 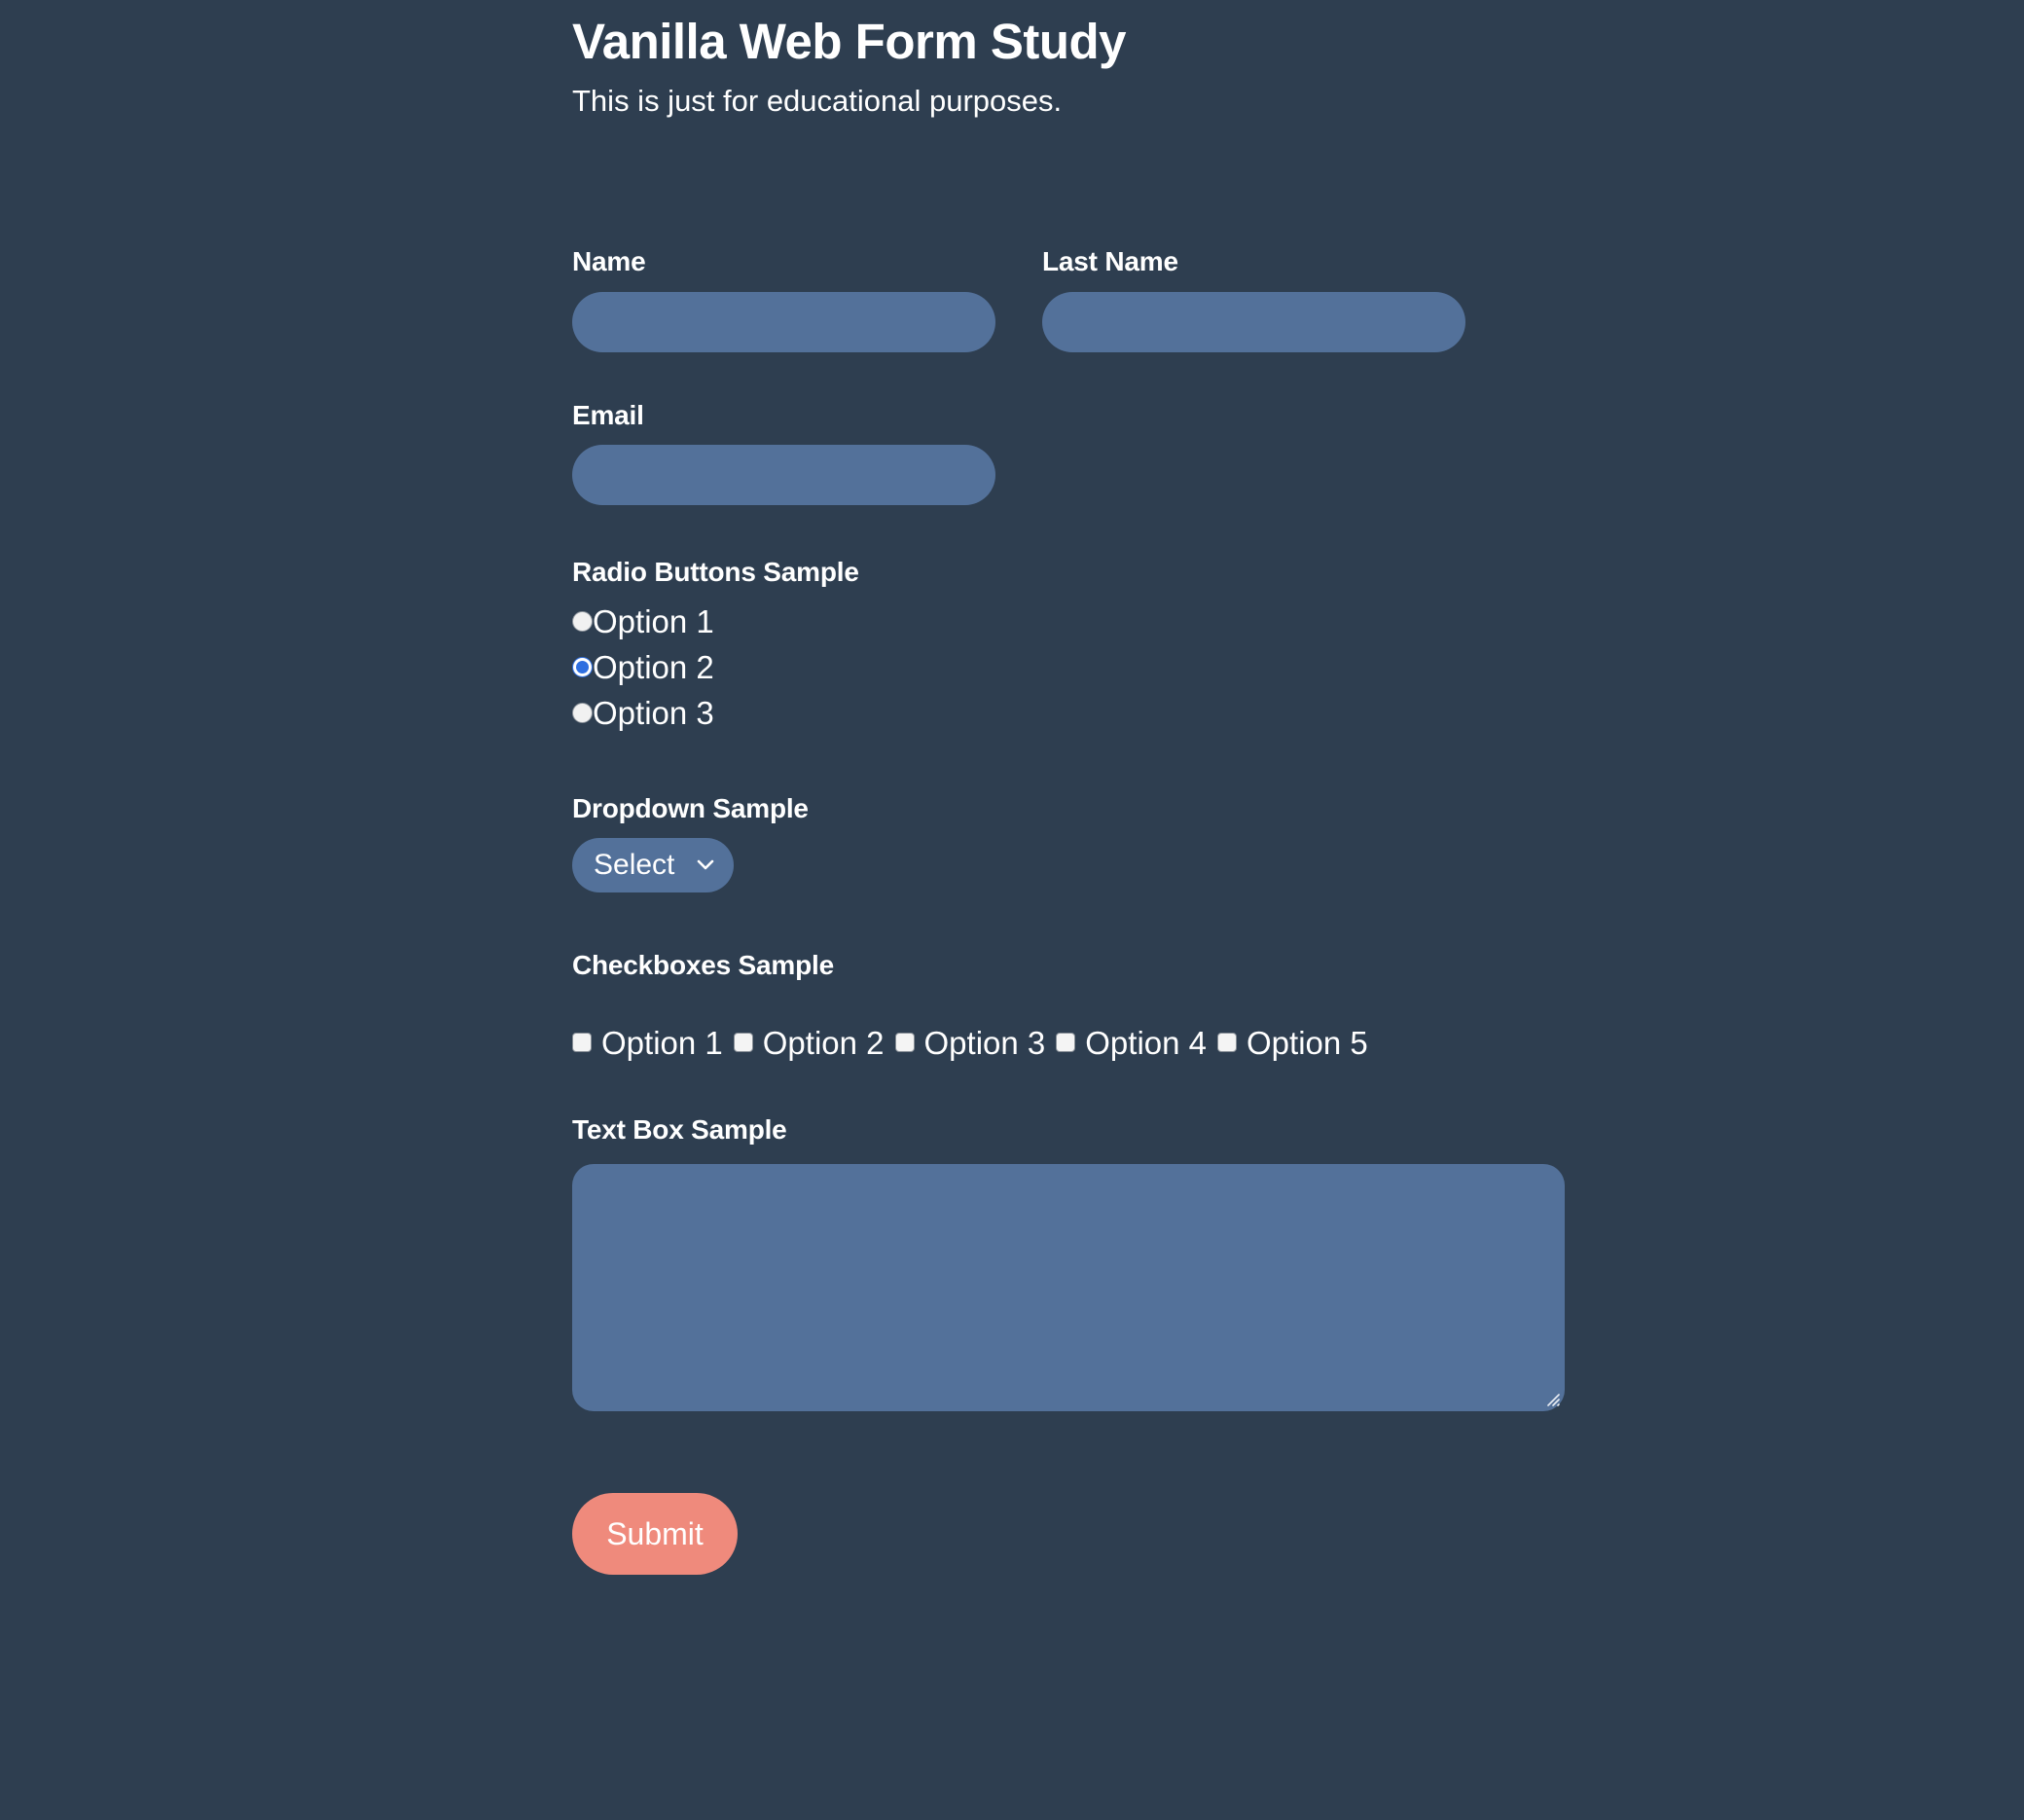 I want to click on radio-section-heading: Radio Buttons Sample, so click(x=716, y=572).